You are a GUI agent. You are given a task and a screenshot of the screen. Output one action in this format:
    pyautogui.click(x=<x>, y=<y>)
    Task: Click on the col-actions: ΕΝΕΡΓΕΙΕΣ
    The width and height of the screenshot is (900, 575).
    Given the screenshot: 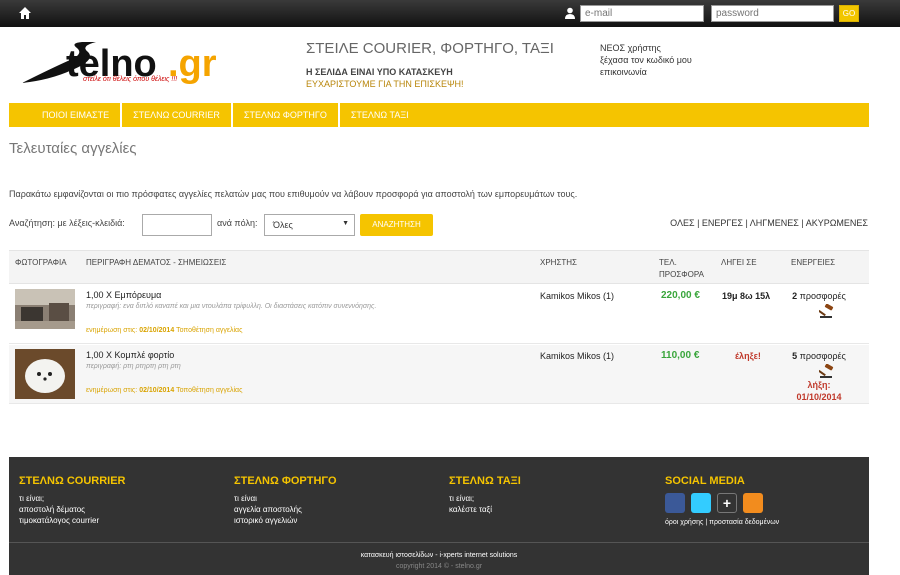 What is the action you would take?
    pyautogui.click(x=813, y=262)
    